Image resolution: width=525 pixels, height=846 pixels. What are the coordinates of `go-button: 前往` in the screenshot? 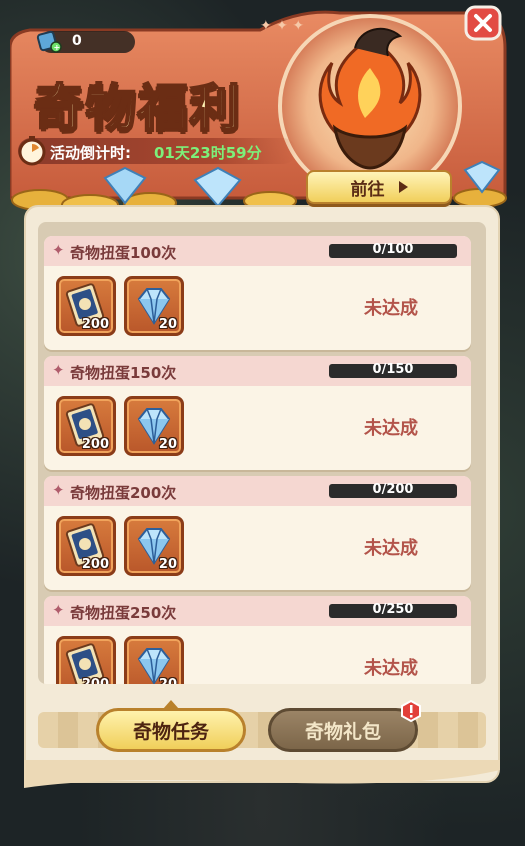 It's located at (379, 187).